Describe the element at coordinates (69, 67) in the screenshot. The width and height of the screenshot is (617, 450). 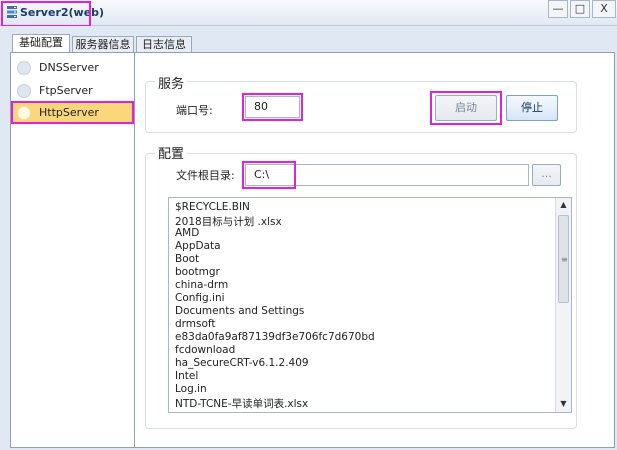
I see `server-item-label: DNSServer` at that location.